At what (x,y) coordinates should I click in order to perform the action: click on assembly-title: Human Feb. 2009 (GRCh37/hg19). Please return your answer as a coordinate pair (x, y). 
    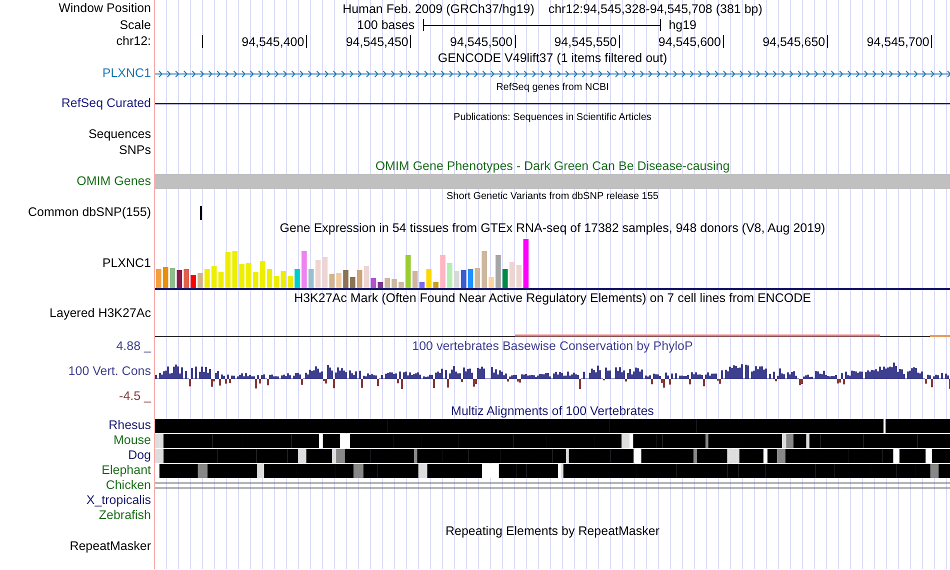
    Looking at the image, I should click on (438, 9).